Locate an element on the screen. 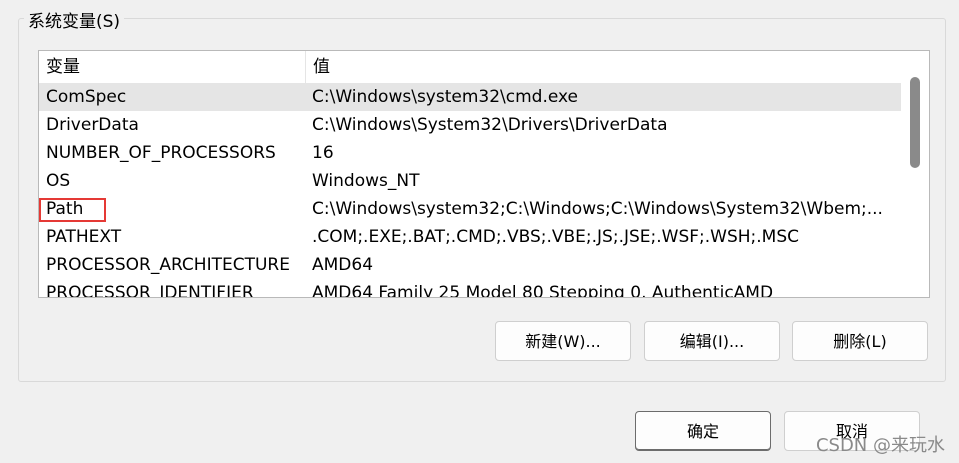 The height and width of the screenshot is (463, 959). row-name: PROCESSOR_IDENTIFIER is located at coordinates (150, 290).